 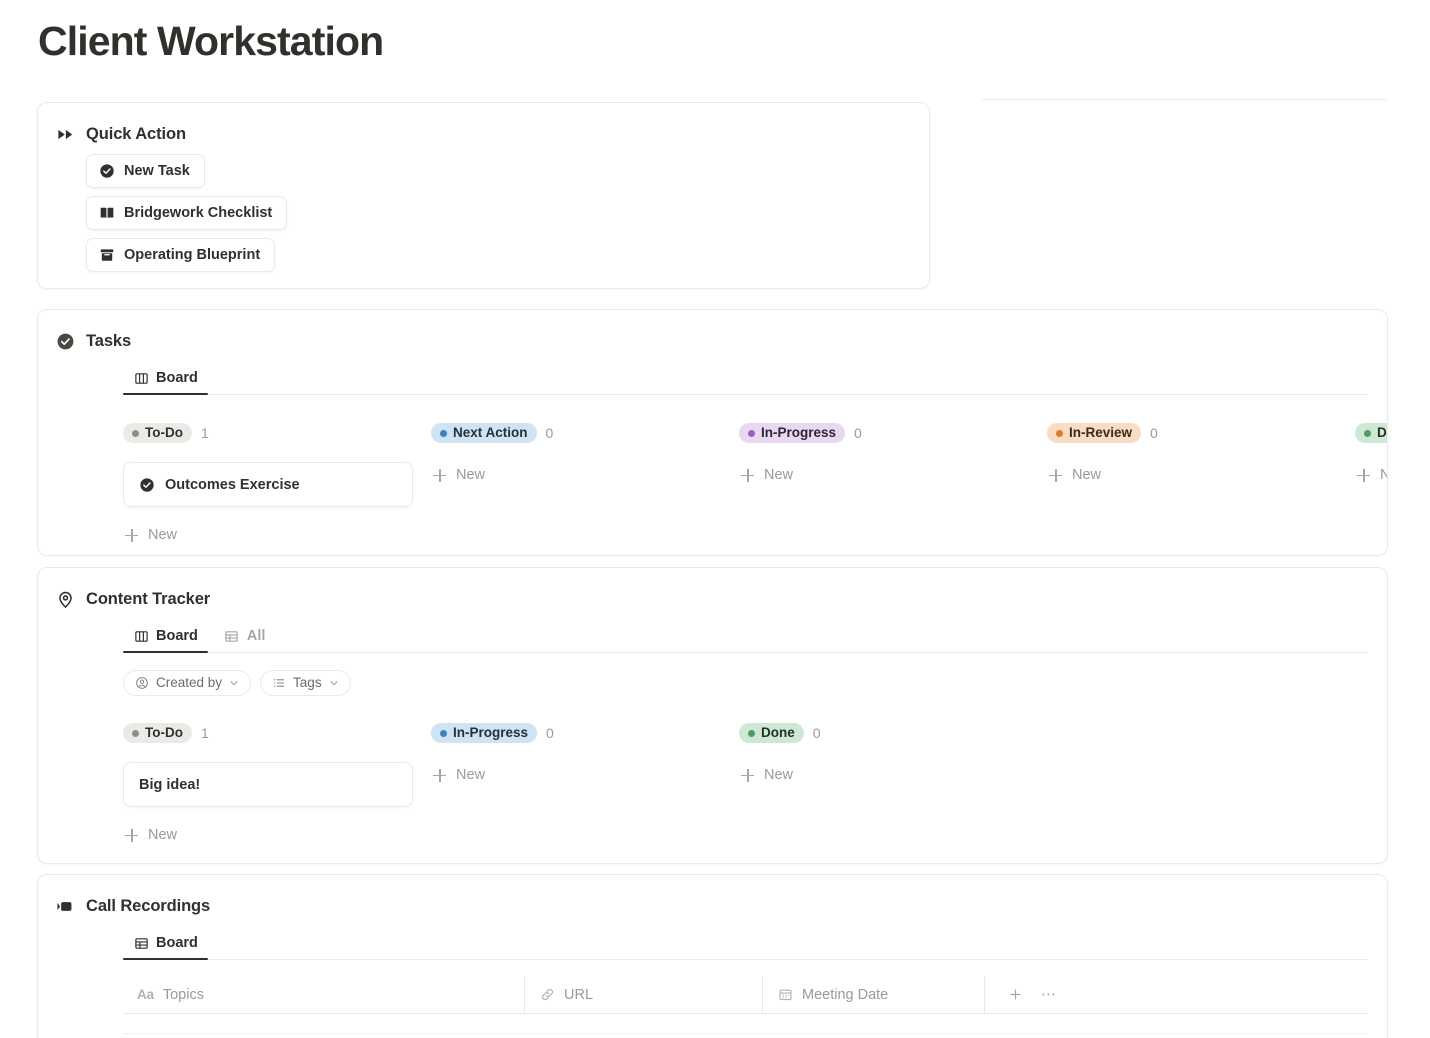 I want to click on board-column-in-review: In-Review 0 New, so click(x=1201, y=488).